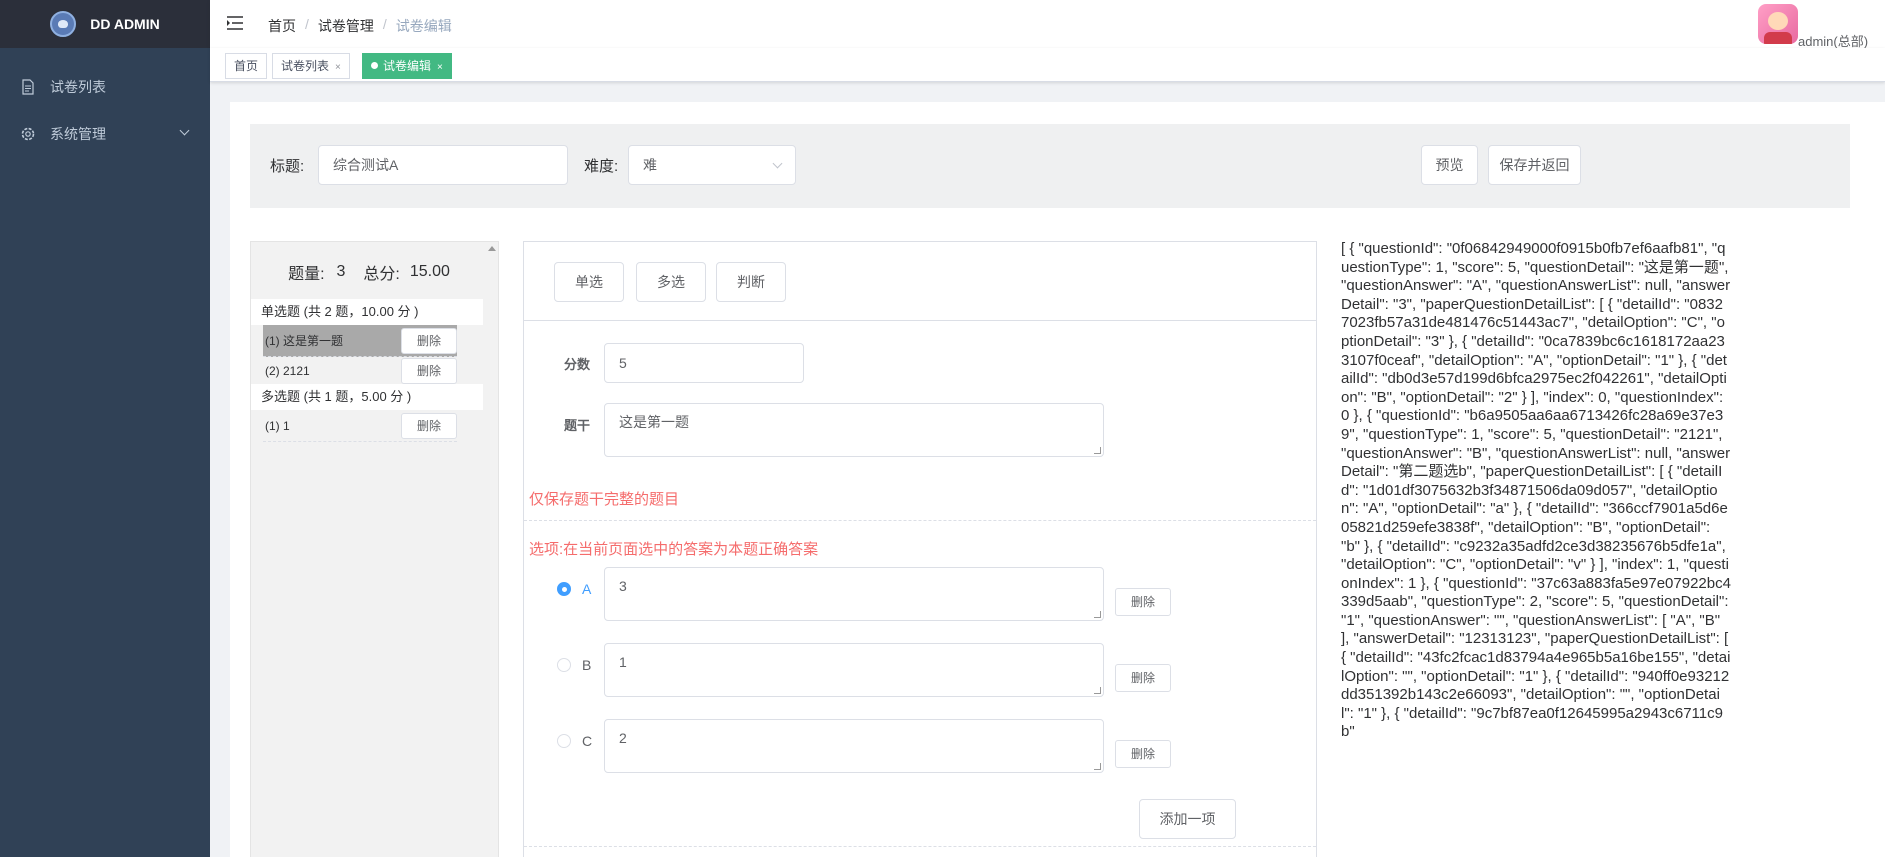 The image size is (1885, 857). I want to click on group-multiple-choice: 多选题 (共 1 题，5.00 分 ), so click(367, 397).